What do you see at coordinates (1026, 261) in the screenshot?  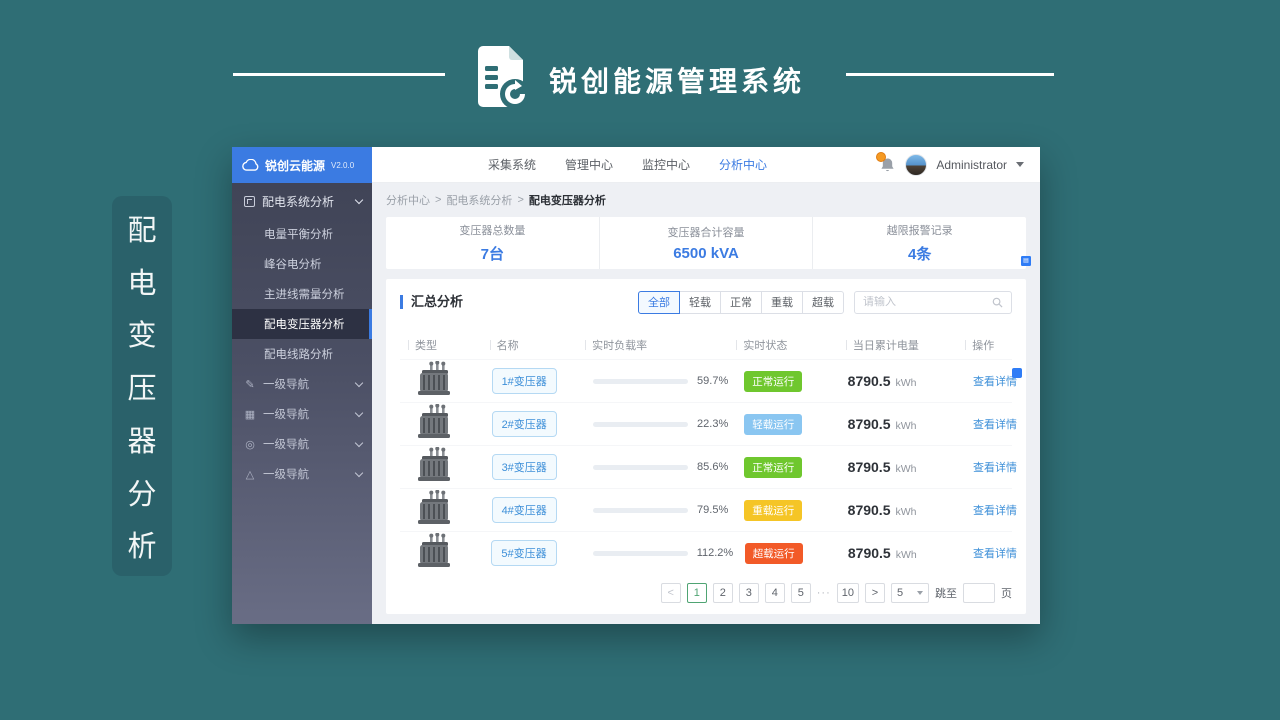 I see `name-badge-icon: ▤` at bounding box center [1026, 261].